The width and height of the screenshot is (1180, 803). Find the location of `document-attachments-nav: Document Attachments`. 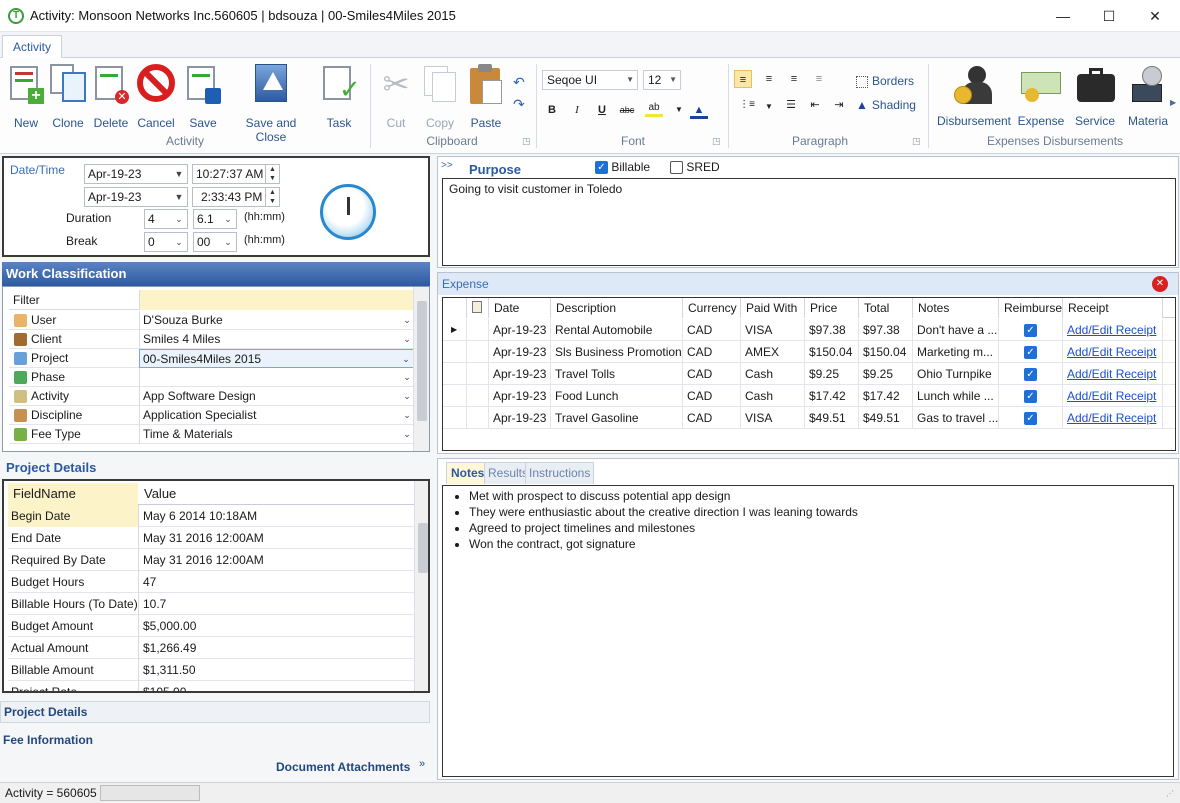

document-attachments-nav: Document Attachments is located at coordinates (343, 767).